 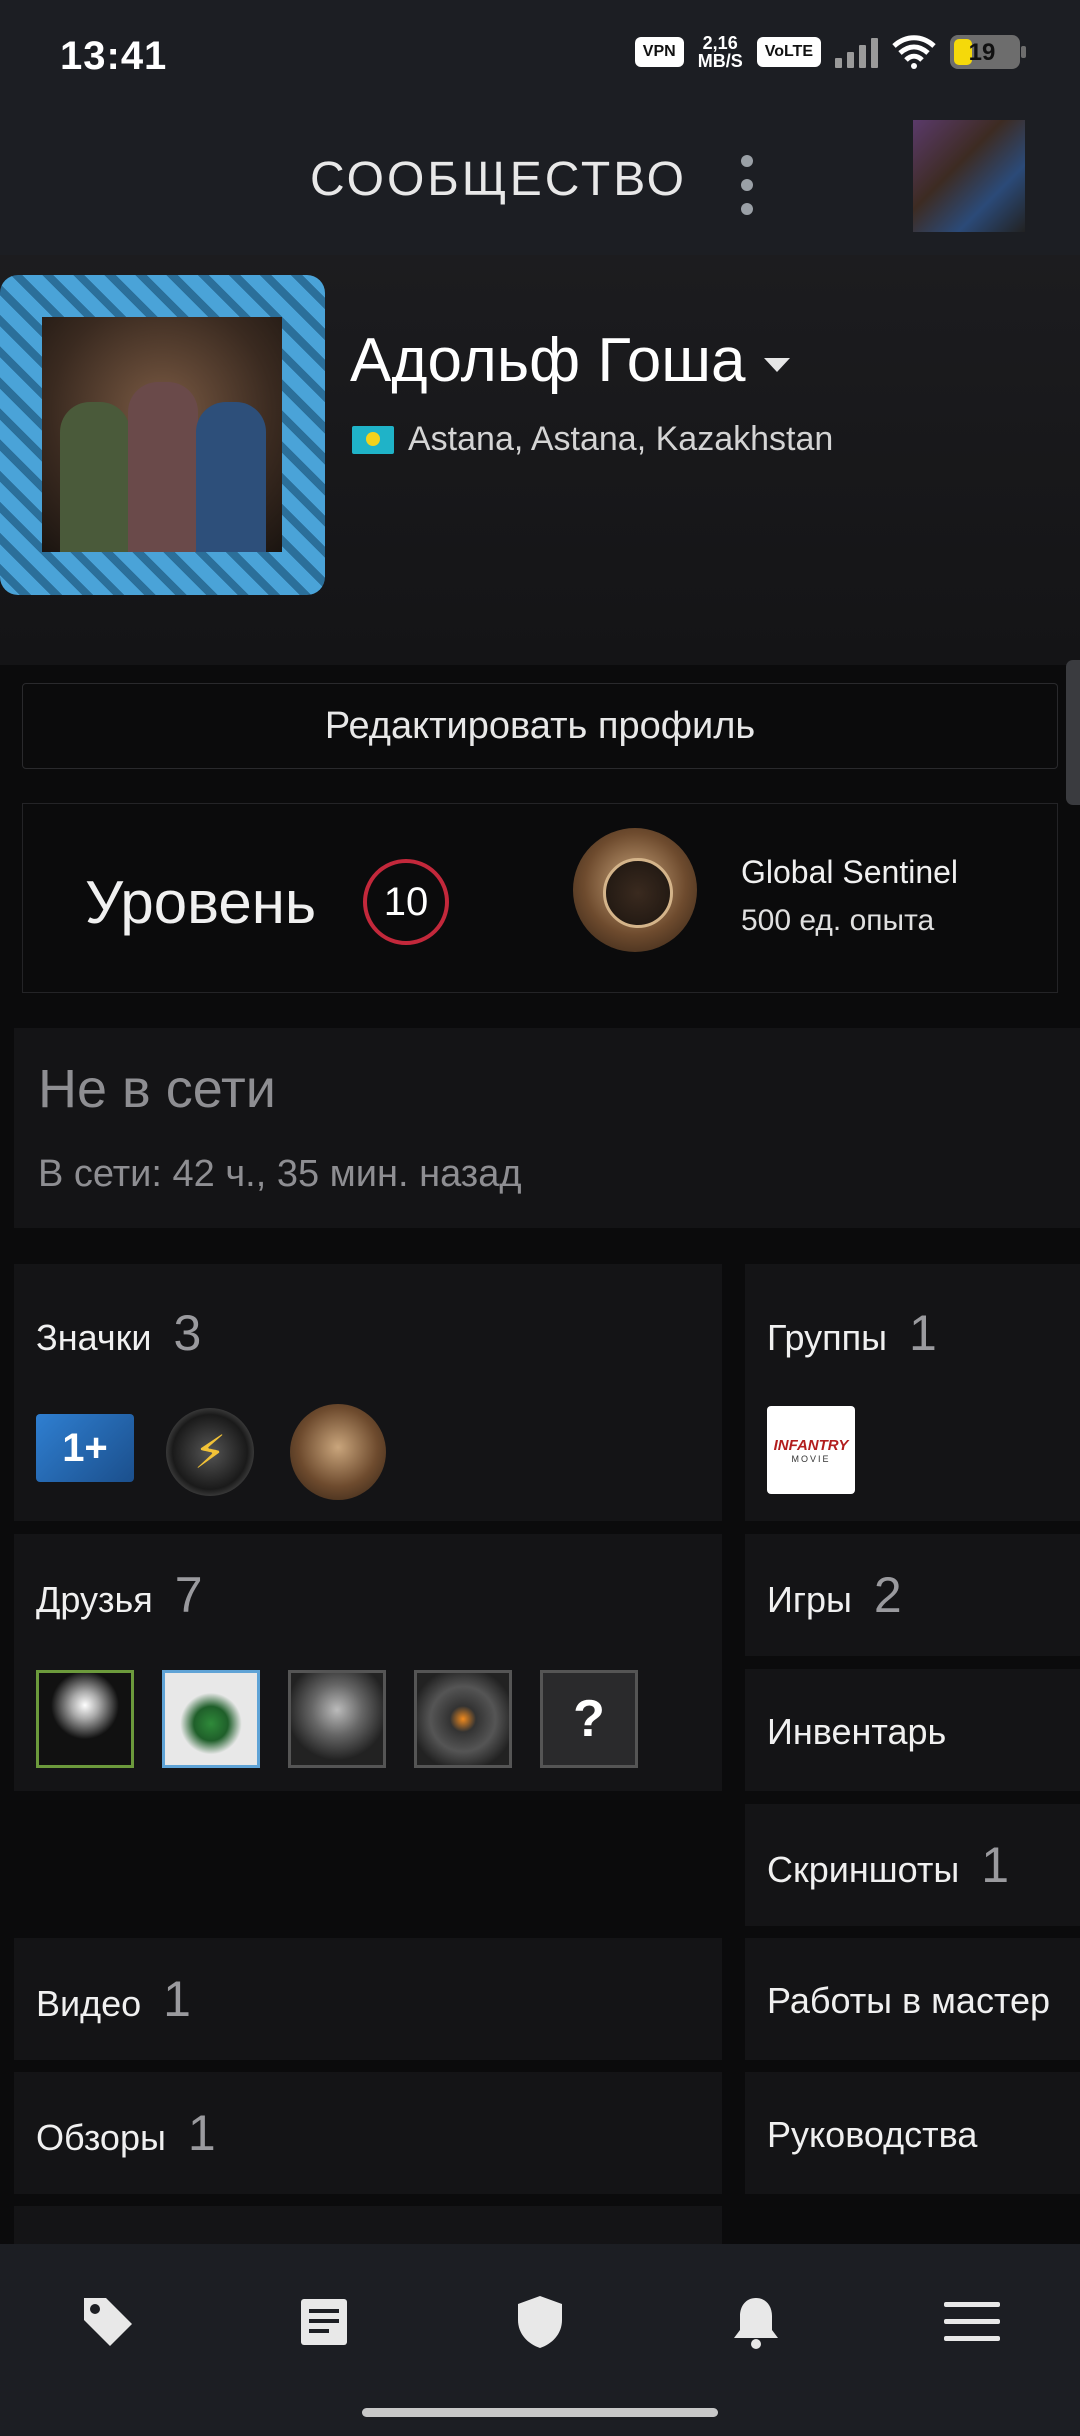 What do you see at coordinates (368, 2133) in the screenshot?
I see `reviews-tile: Обзоры 1` at bounding box center [368, 2133].